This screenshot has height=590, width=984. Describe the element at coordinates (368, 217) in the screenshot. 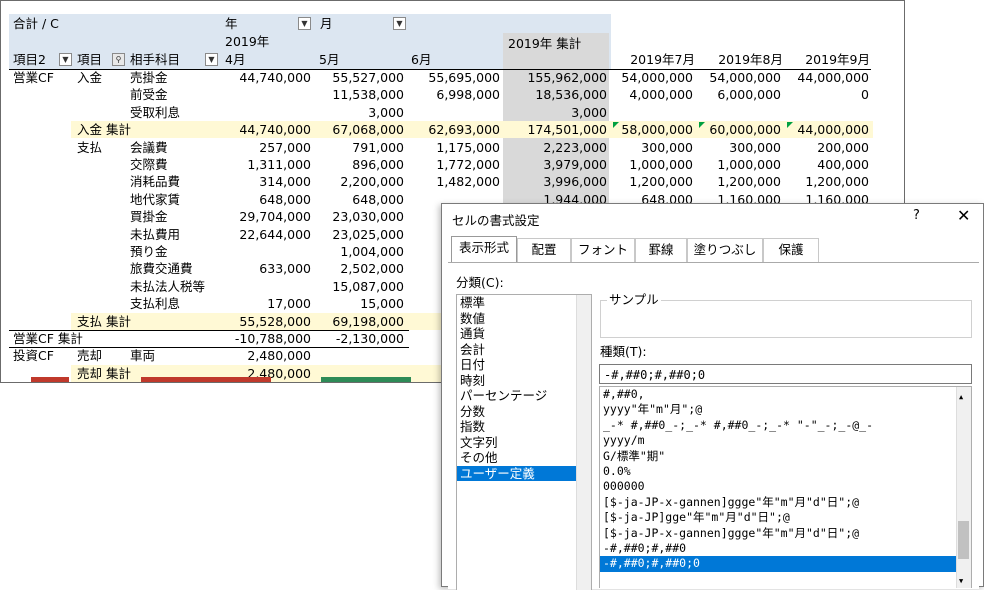

I see `value-cell: 23,030,000` at that location.